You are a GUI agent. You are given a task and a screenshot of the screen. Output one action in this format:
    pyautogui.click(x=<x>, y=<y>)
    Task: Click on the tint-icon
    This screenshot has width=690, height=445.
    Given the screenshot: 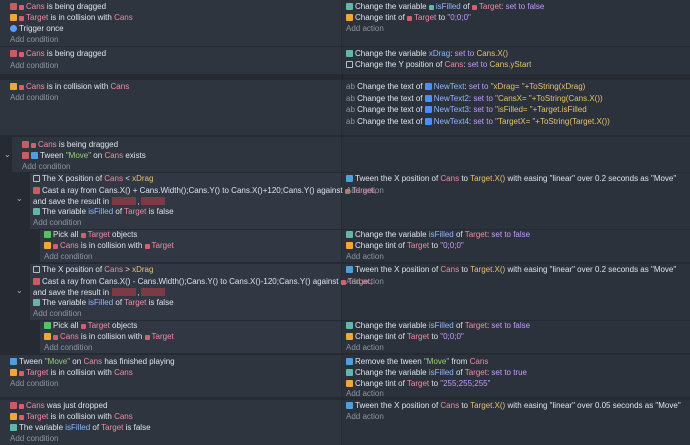 What is the action you would take?
    pyautogui.click(x=349, y=17)
    